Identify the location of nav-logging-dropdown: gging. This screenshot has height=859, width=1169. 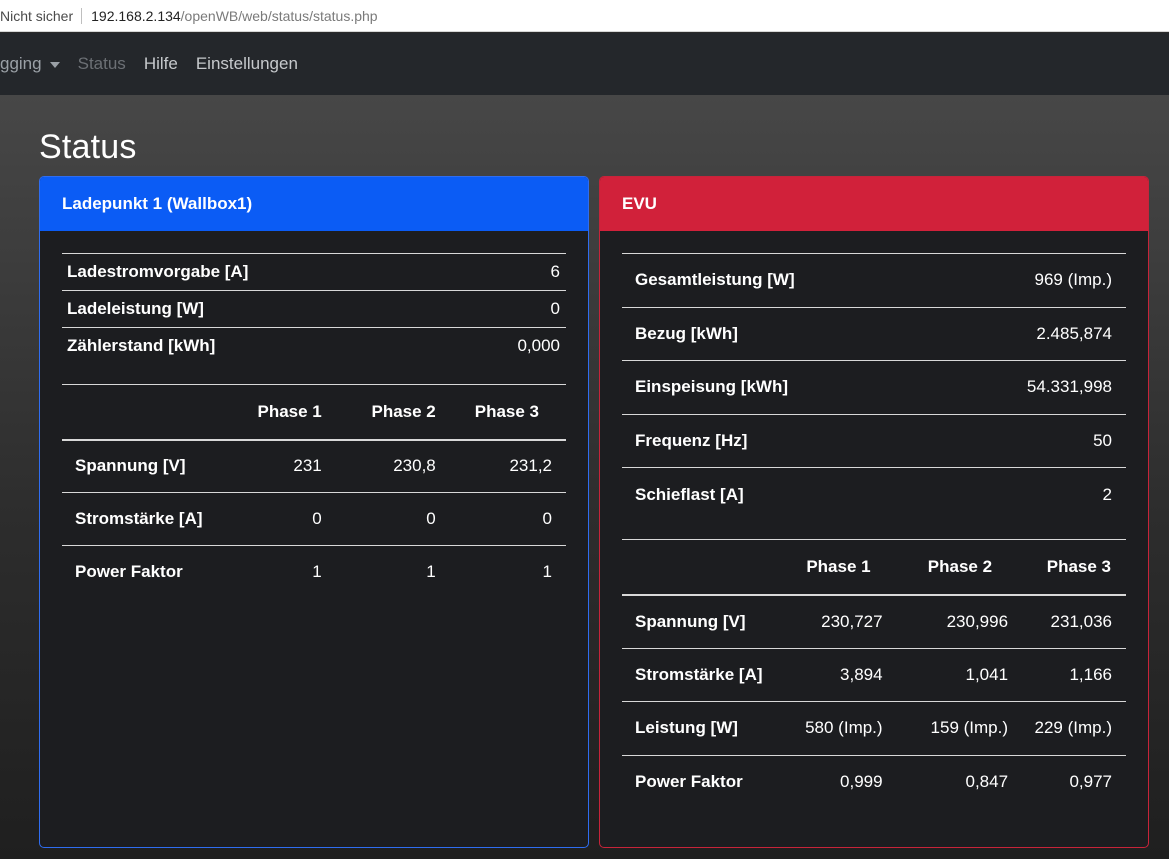
(30, 64).